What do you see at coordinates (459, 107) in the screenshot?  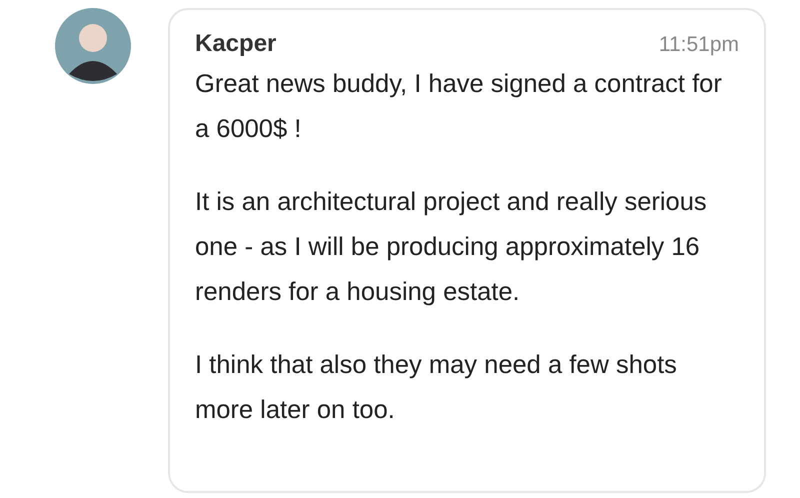 I see `message-paragraph: Great news buddy, I have signed a contract for a 6000$ !` at bounding box center [459, 107].